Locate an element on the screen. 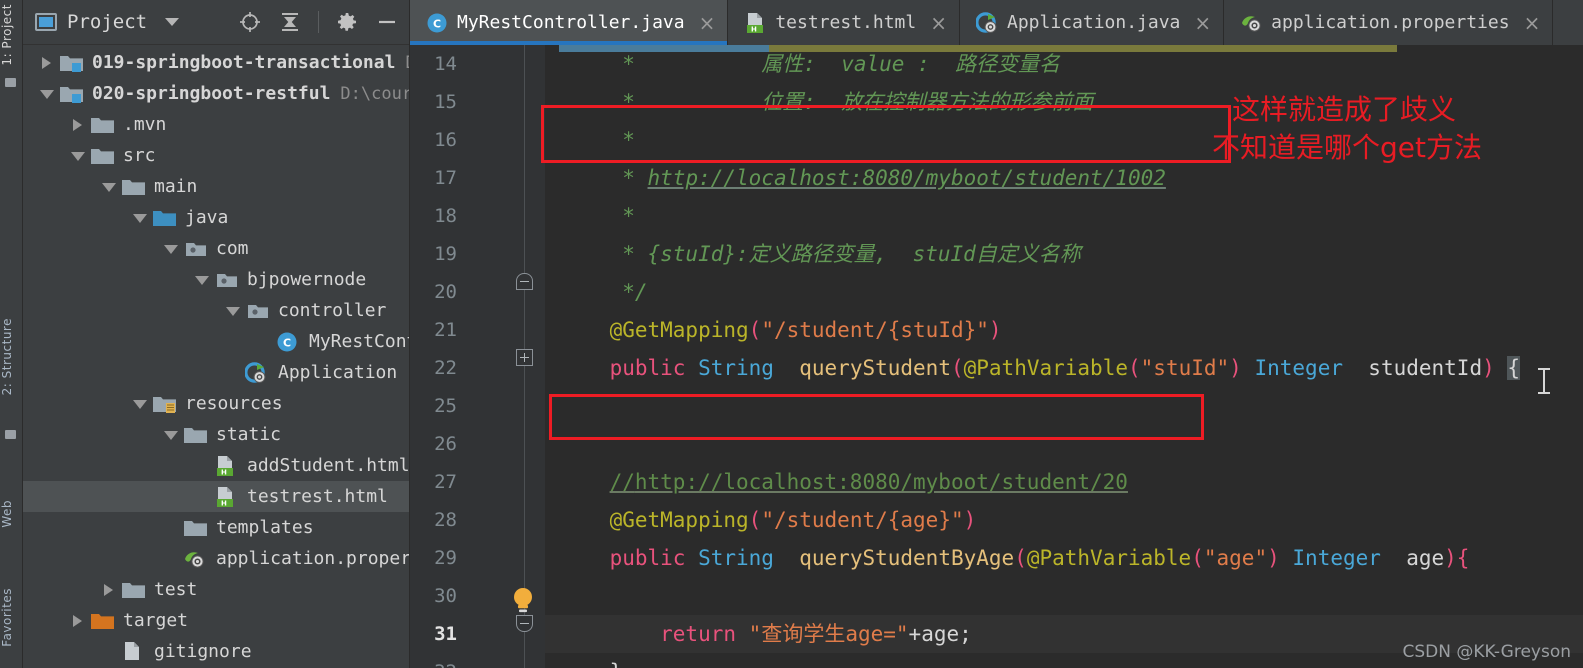 This screenshot has width=1583, height=668. project-title-group: Project is located at coordinates (107, 22).